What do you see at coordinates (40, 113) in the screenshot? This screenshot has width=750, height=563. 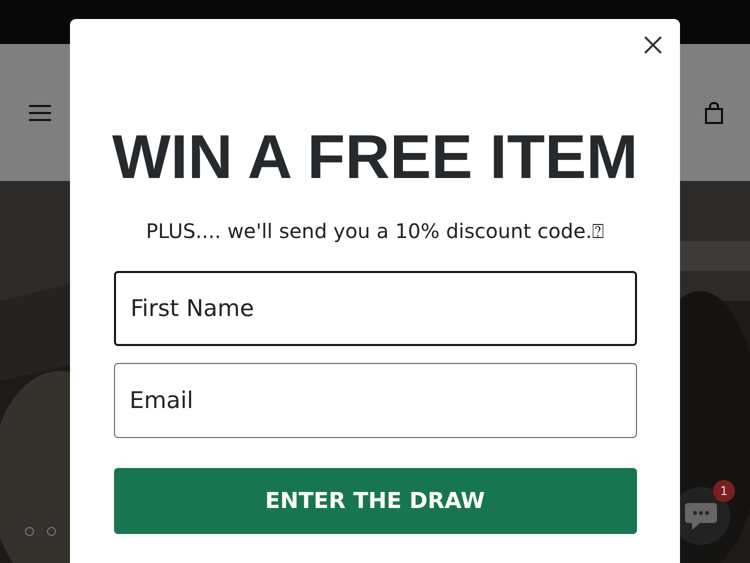 I see `menu-icon` at bounding box center [40, 113].